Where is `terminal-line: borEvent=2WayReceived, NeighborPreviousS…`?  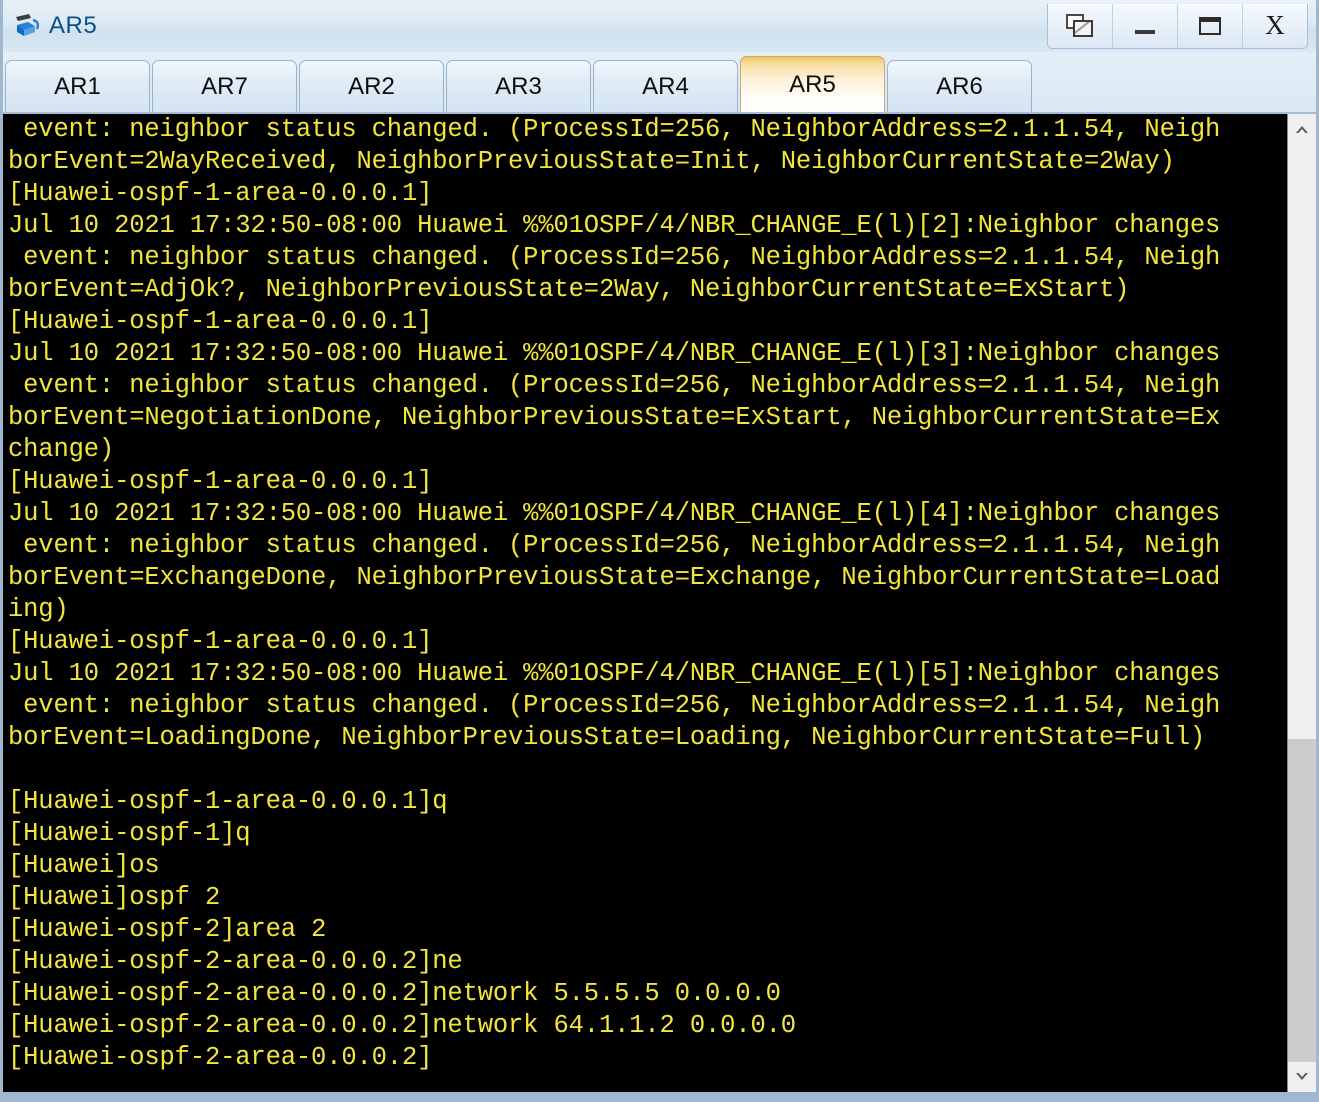
terminal-line: borEvent=2WayReceived, NeighborPreviousS… is located at coordinates (591, 161).